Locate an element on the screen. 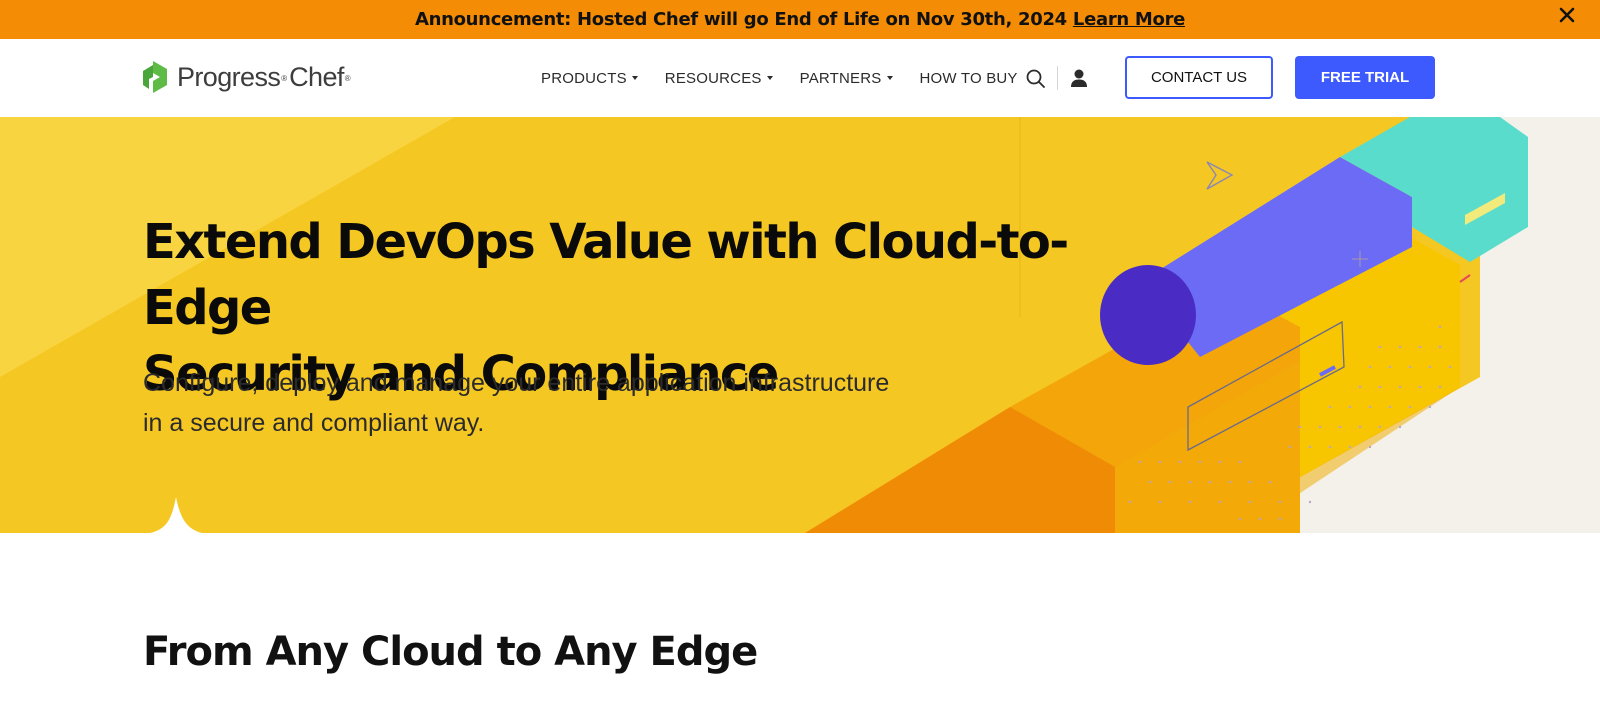 The image size is (1600, 704). progress-chef-logo: Progress ® Chef ® is located at coordinates (248, 77).